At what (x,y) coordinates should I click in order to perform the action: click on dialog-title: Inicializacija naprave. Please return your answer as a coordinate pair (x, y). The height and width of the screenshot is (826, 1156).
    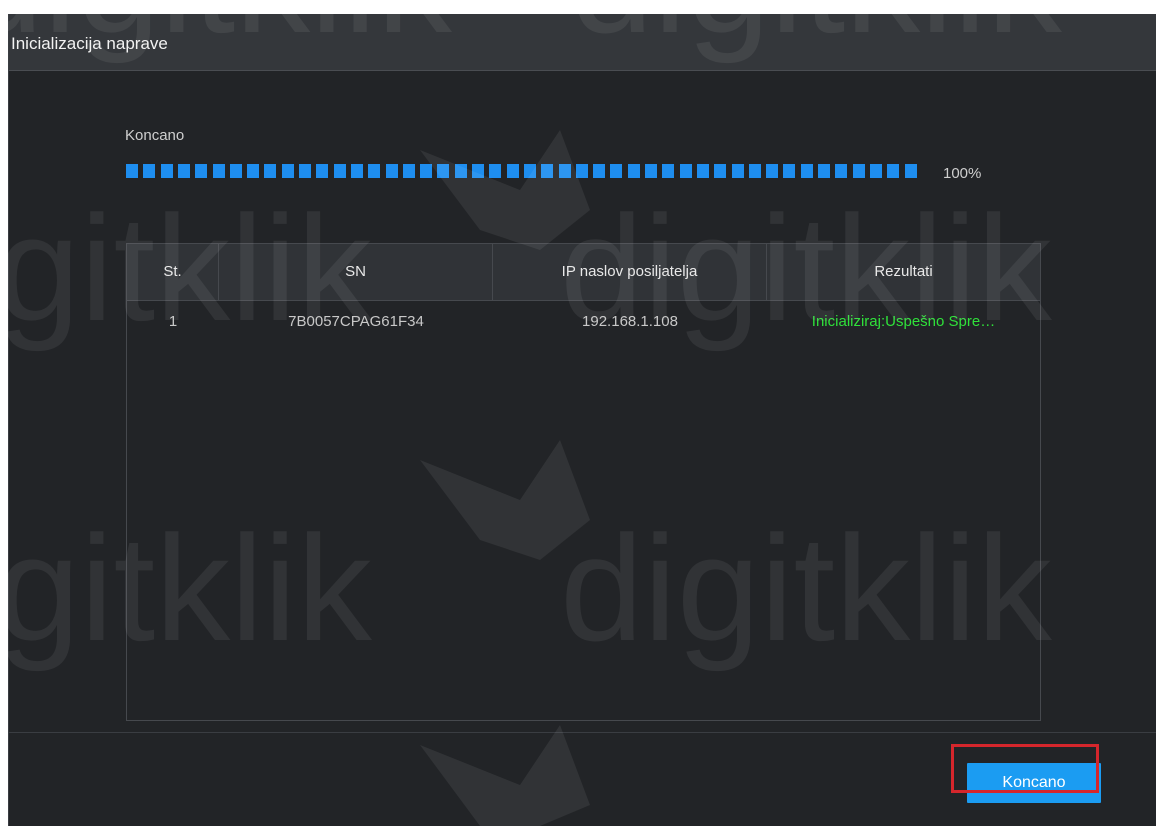
    Looking at the image, I should click on (89, 43).